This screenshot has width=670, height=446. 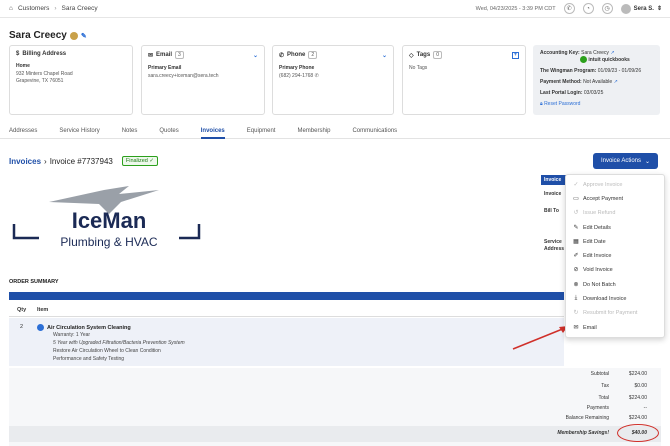 I want to click on add-tag-icon: +, so click(x=515, y=55).